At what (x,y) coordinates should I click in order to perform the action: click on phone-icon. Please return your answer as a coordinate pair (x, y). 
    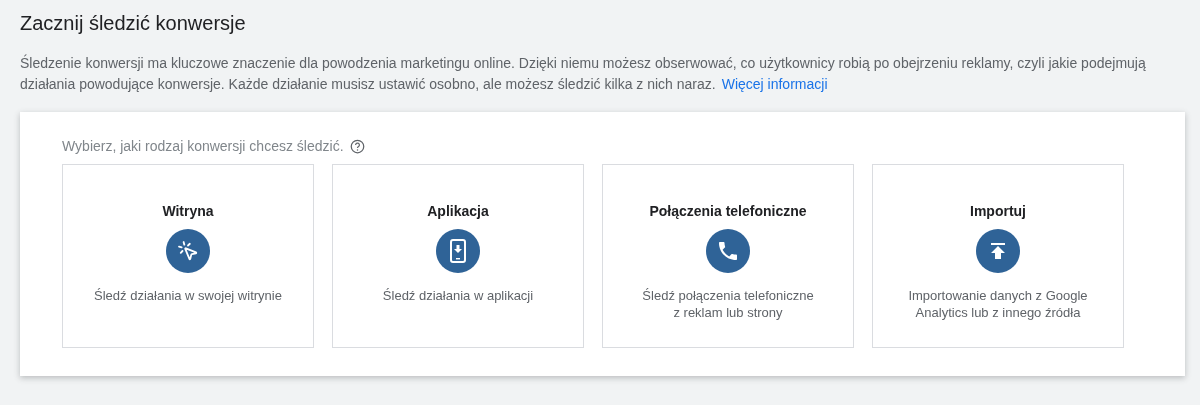
    Looking at the image, I should click on (728, 251).